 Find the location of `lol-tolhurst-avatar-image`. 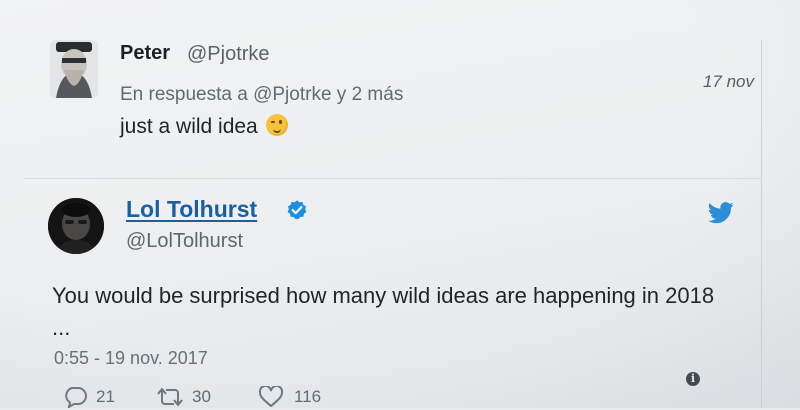

lol-tolhurst-avatar-image is located at coordinates (76, 226).